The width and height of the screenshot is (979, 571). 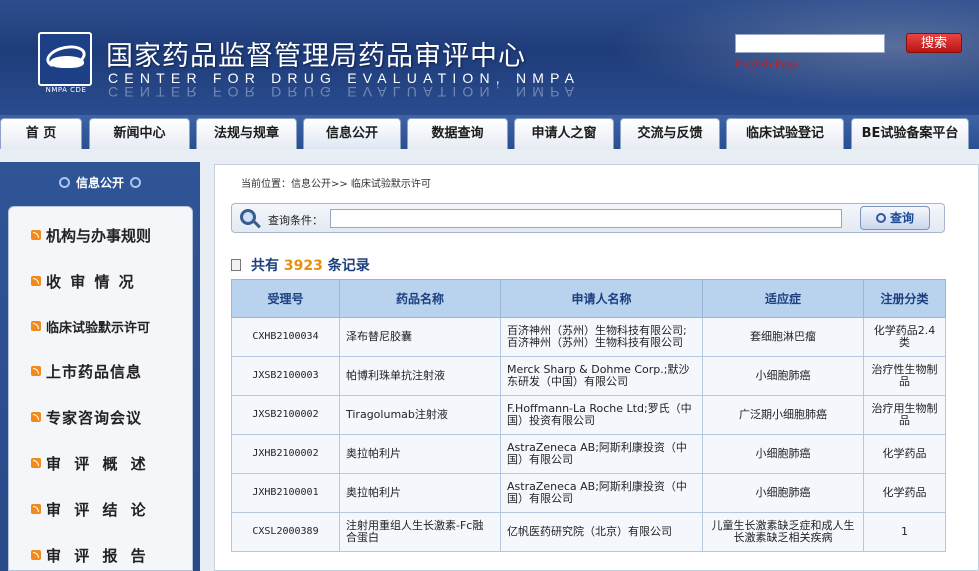 I want to click on header-indication: 适应症, so click(x=783, y=298).